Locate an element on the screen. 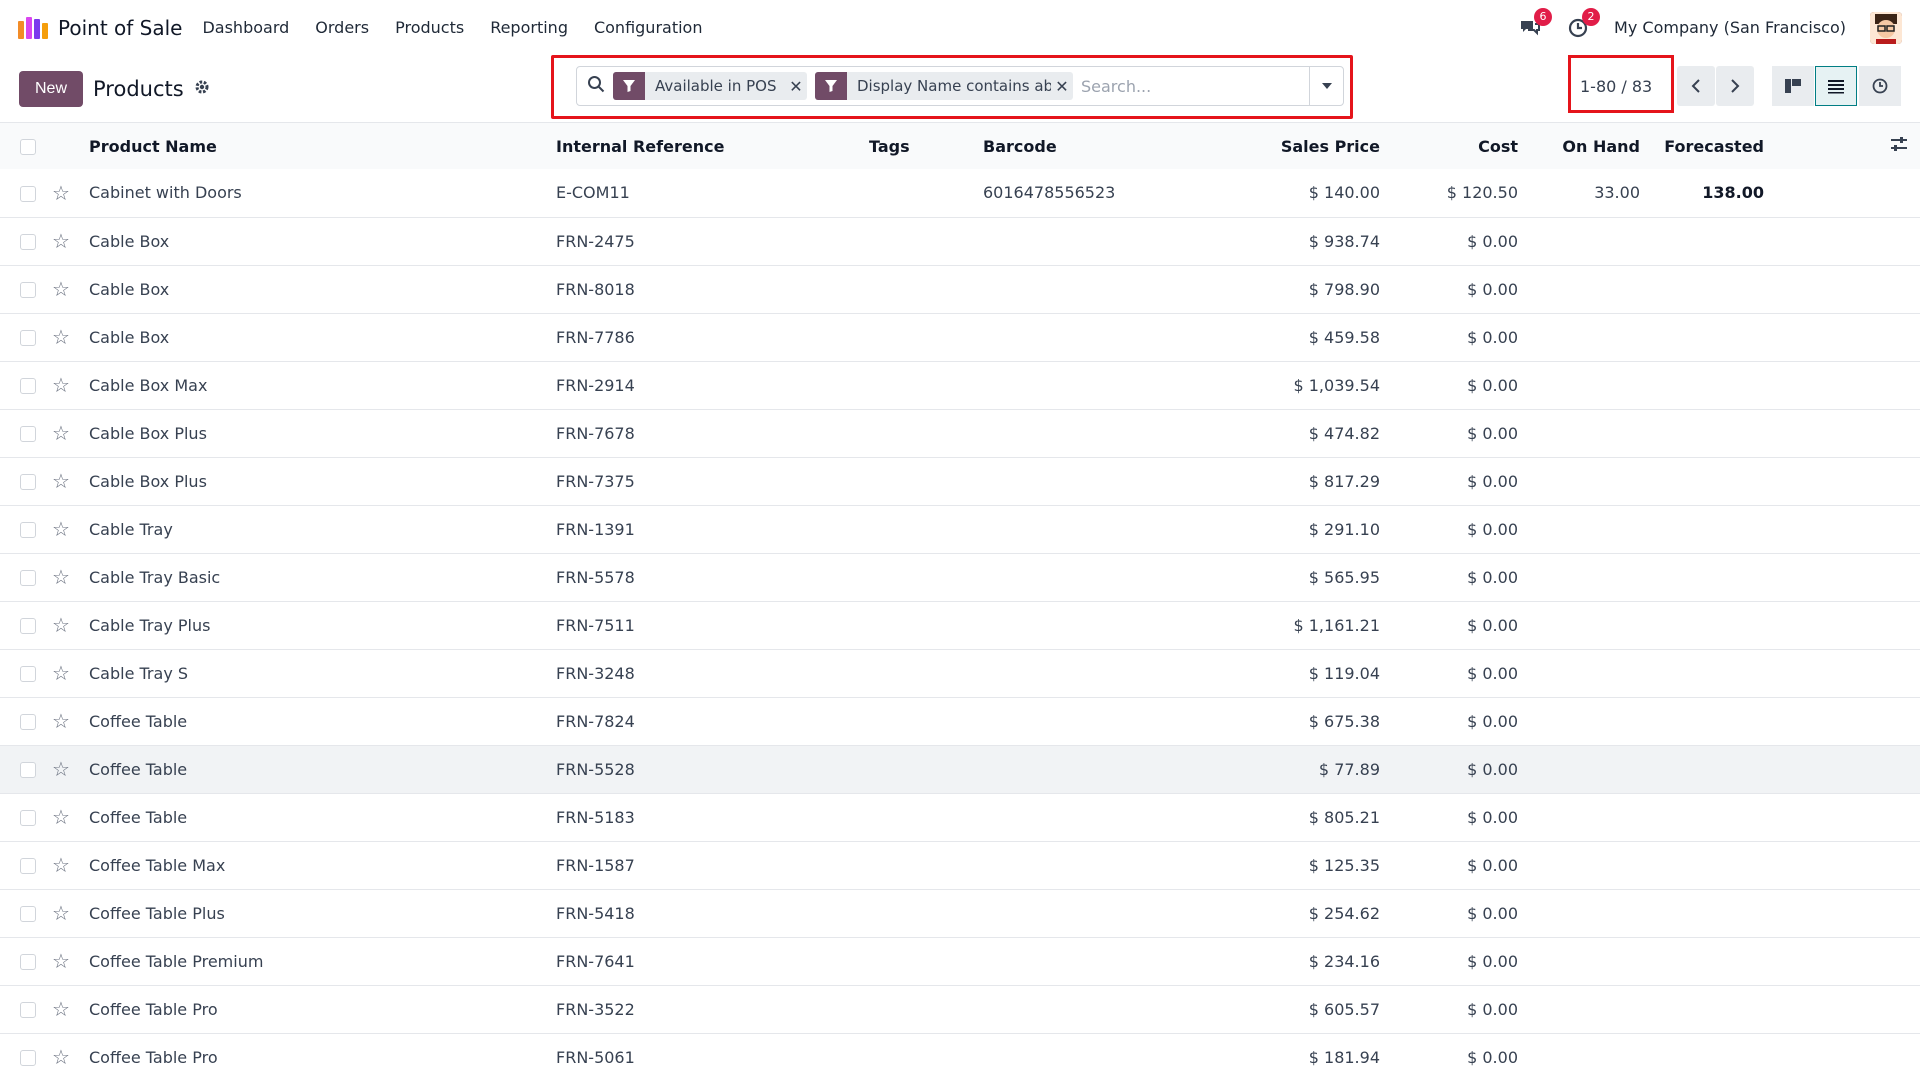  column-header-cost: Cost is located at coordinates (1449, 146).